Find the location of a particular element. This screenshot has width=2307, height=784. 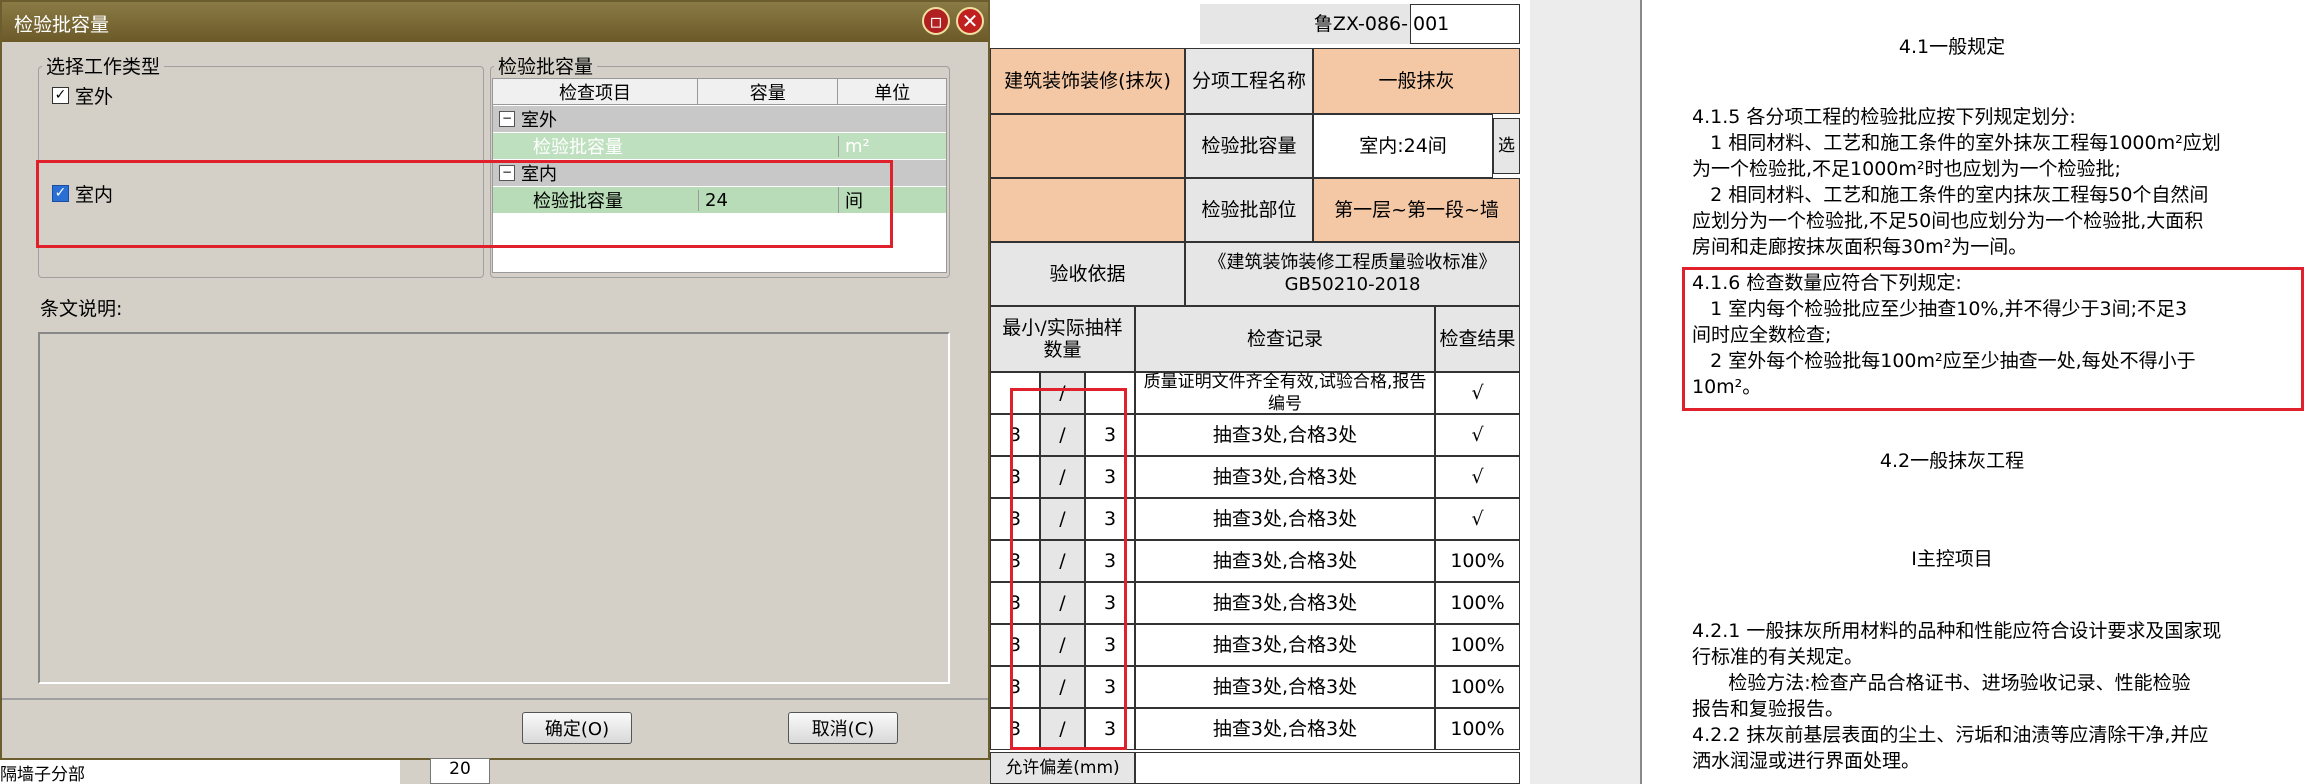

cancel-label: 取消(C) is located at coordinates (843, 729).